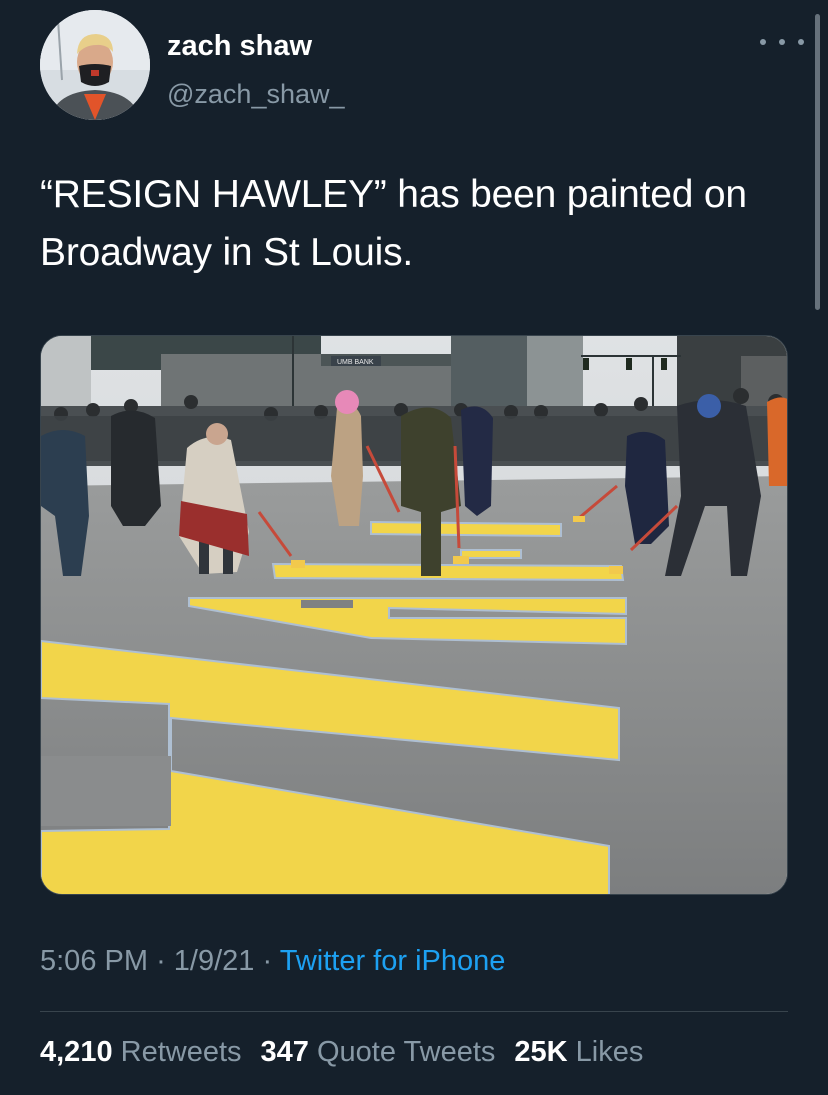  I want to click on likes-stat: 25K Likes, so click(578, 1052).